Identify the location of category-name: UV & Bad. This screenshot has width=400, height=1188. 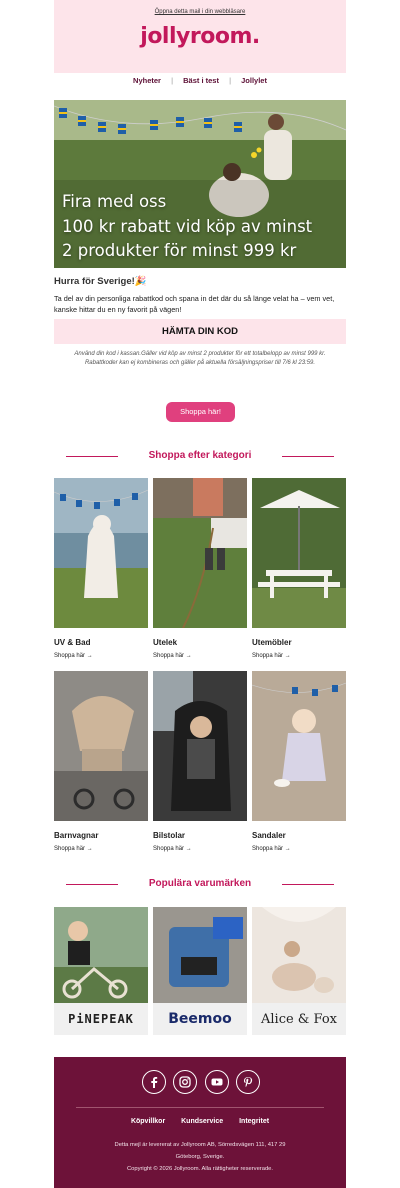
(72, 642).